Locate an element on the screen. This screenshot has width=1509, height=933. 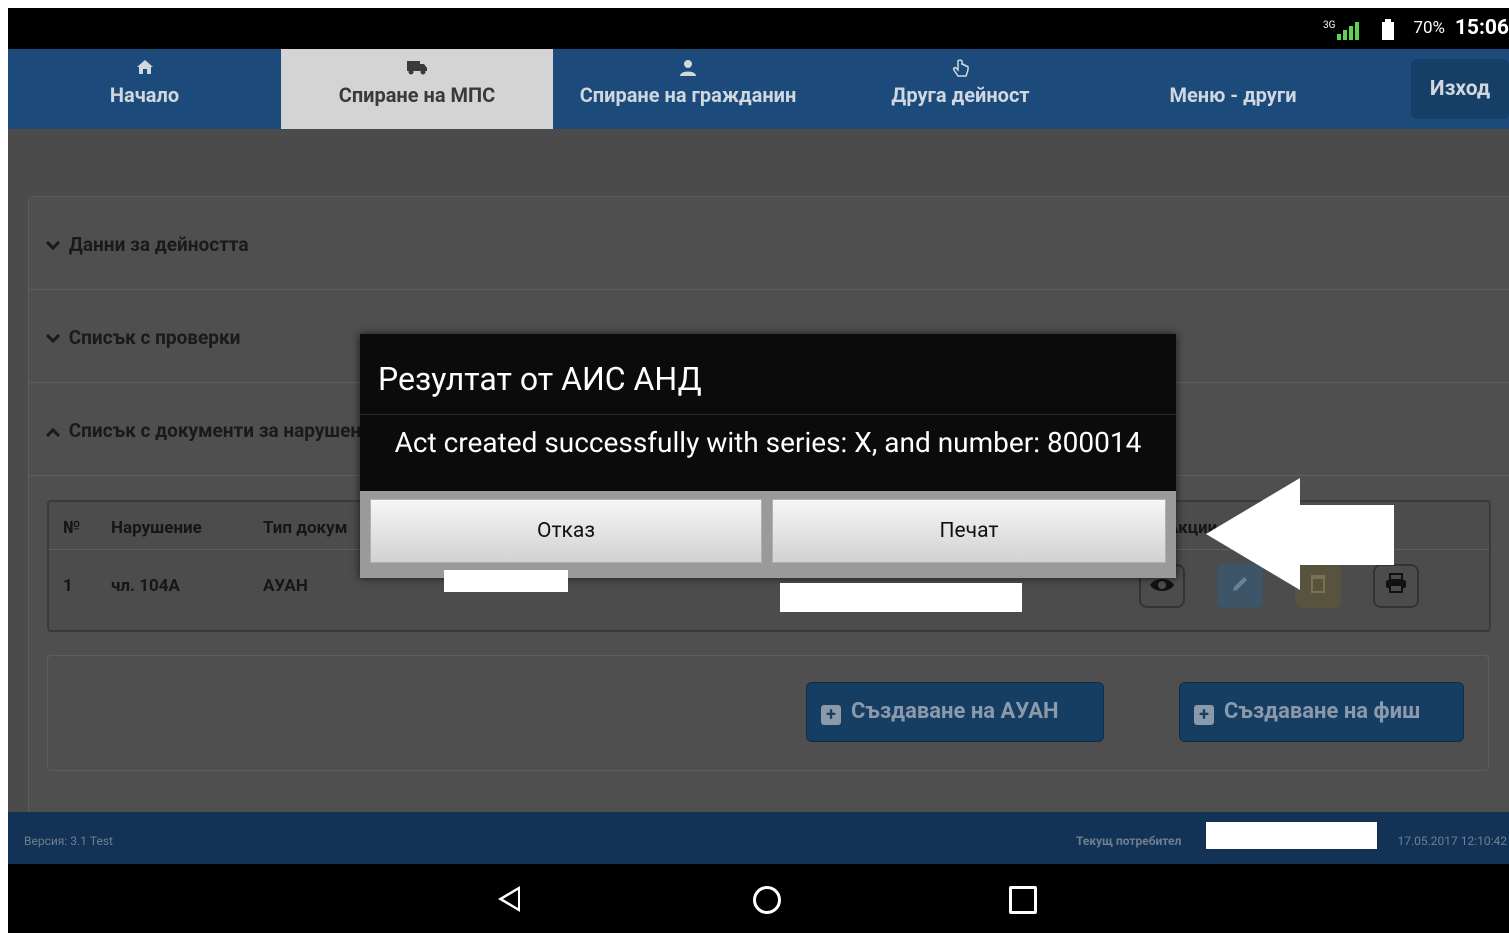
print-row-button is located at coordinates (1396, 586).